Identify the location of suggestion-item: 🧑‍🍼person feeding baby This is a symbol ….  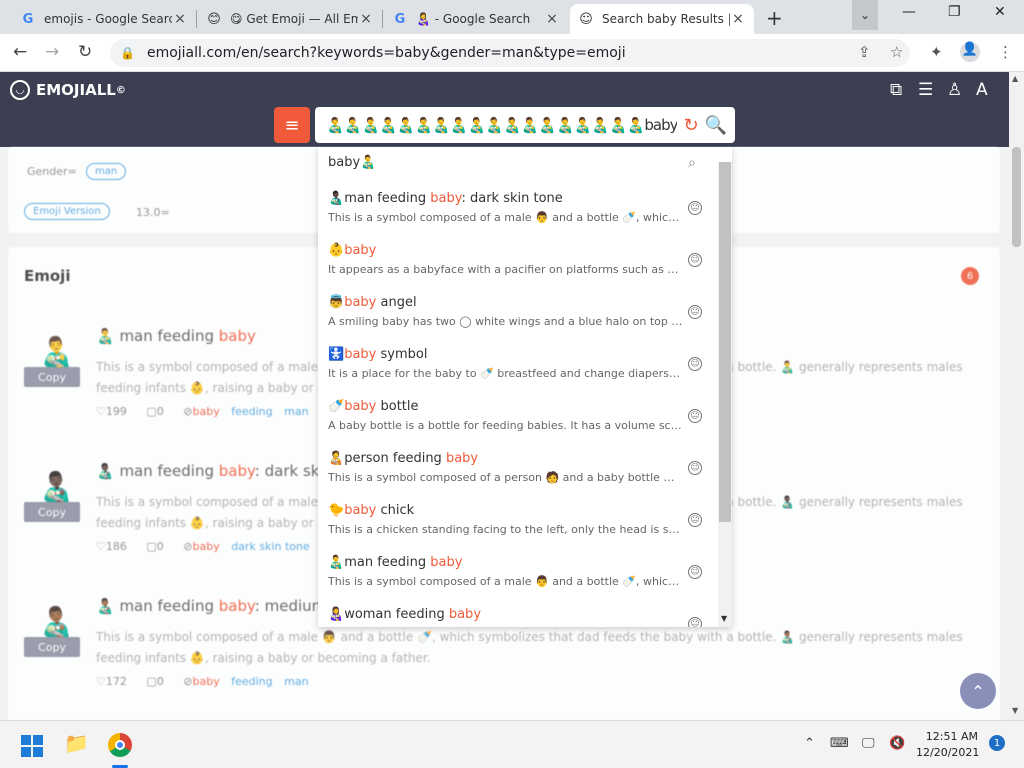
(523, 473).